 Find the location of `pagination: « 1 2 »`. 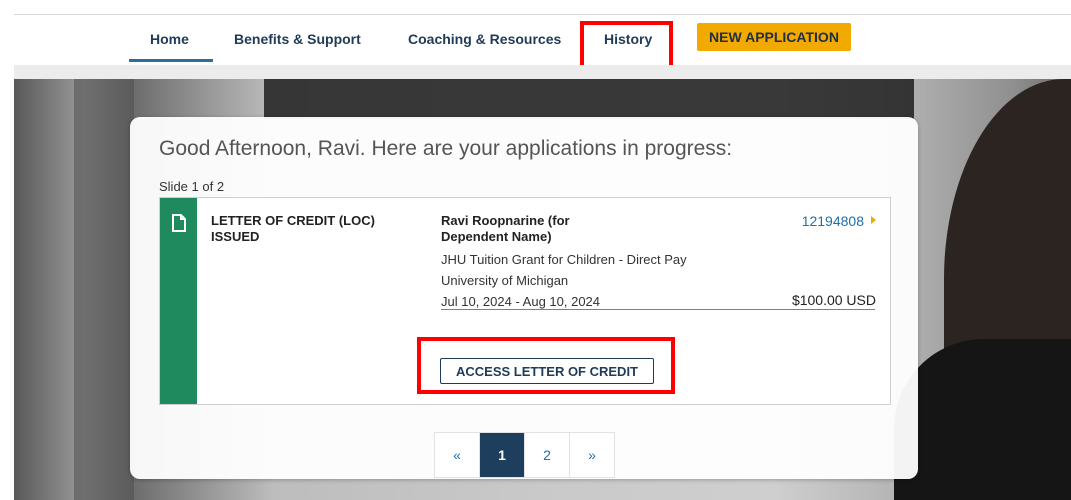

pagination: « 1 2 » is located at coordinates (524, 455).